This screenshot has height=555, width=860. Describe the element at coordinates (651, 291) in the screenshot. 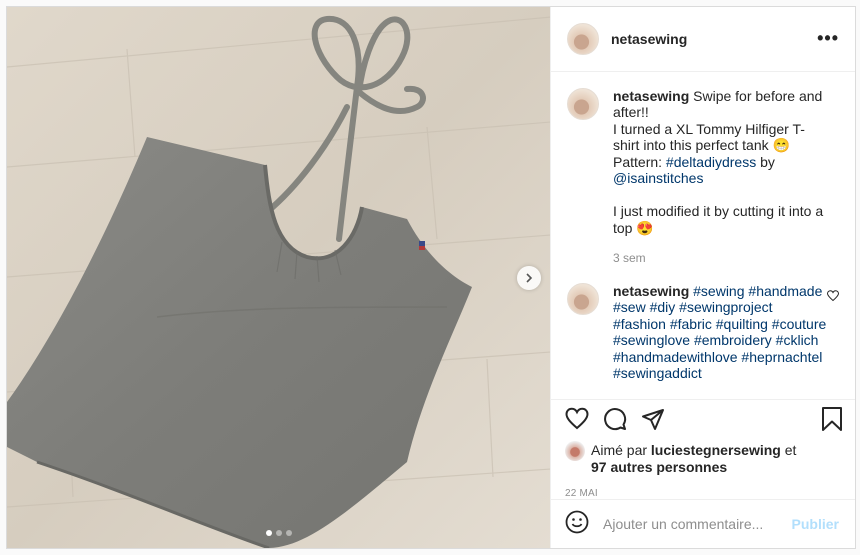

I see `comment-username: netasewing` at that location.